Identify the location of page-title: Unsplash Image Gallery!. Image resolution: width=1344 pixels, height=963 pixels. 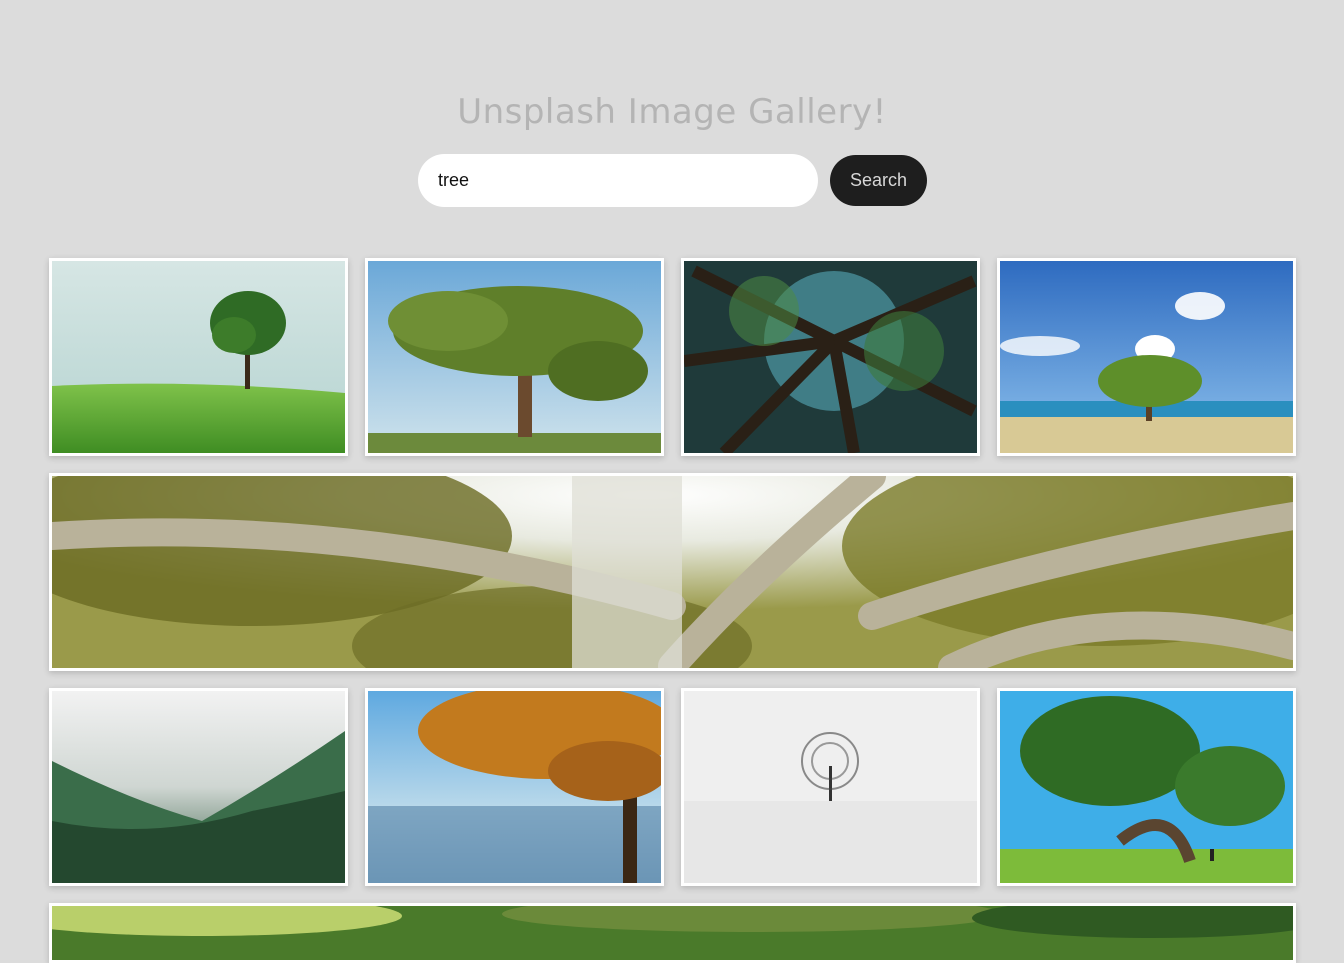
(672, 112).